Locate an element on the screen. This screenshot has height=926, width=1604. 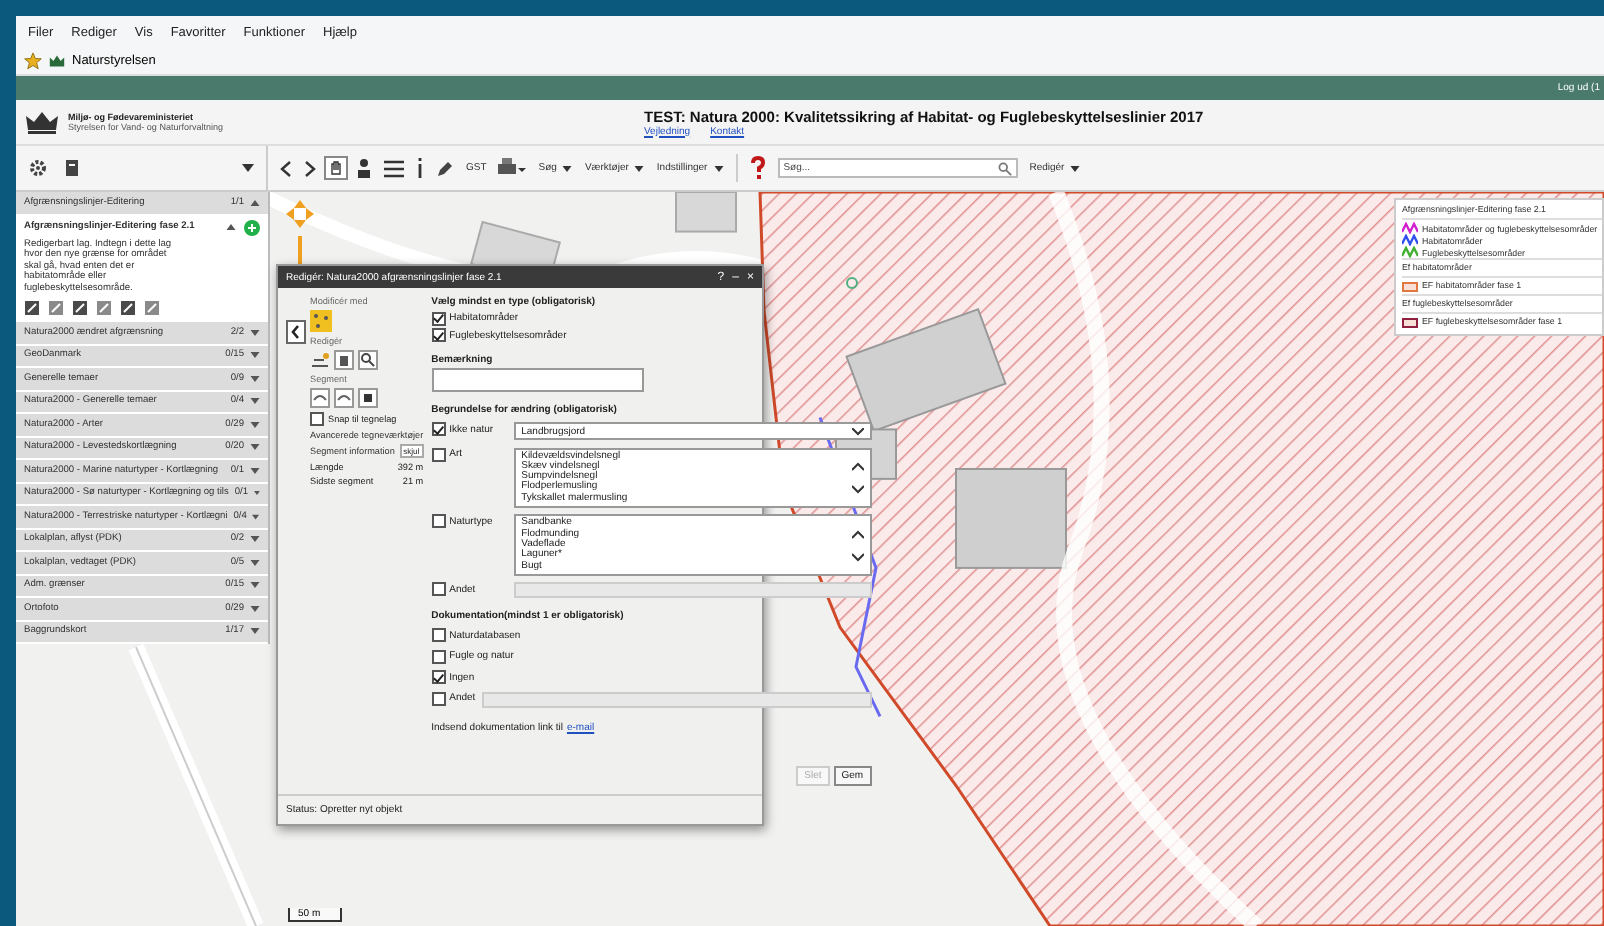
undo-icon is located at coordinates (320, 398).